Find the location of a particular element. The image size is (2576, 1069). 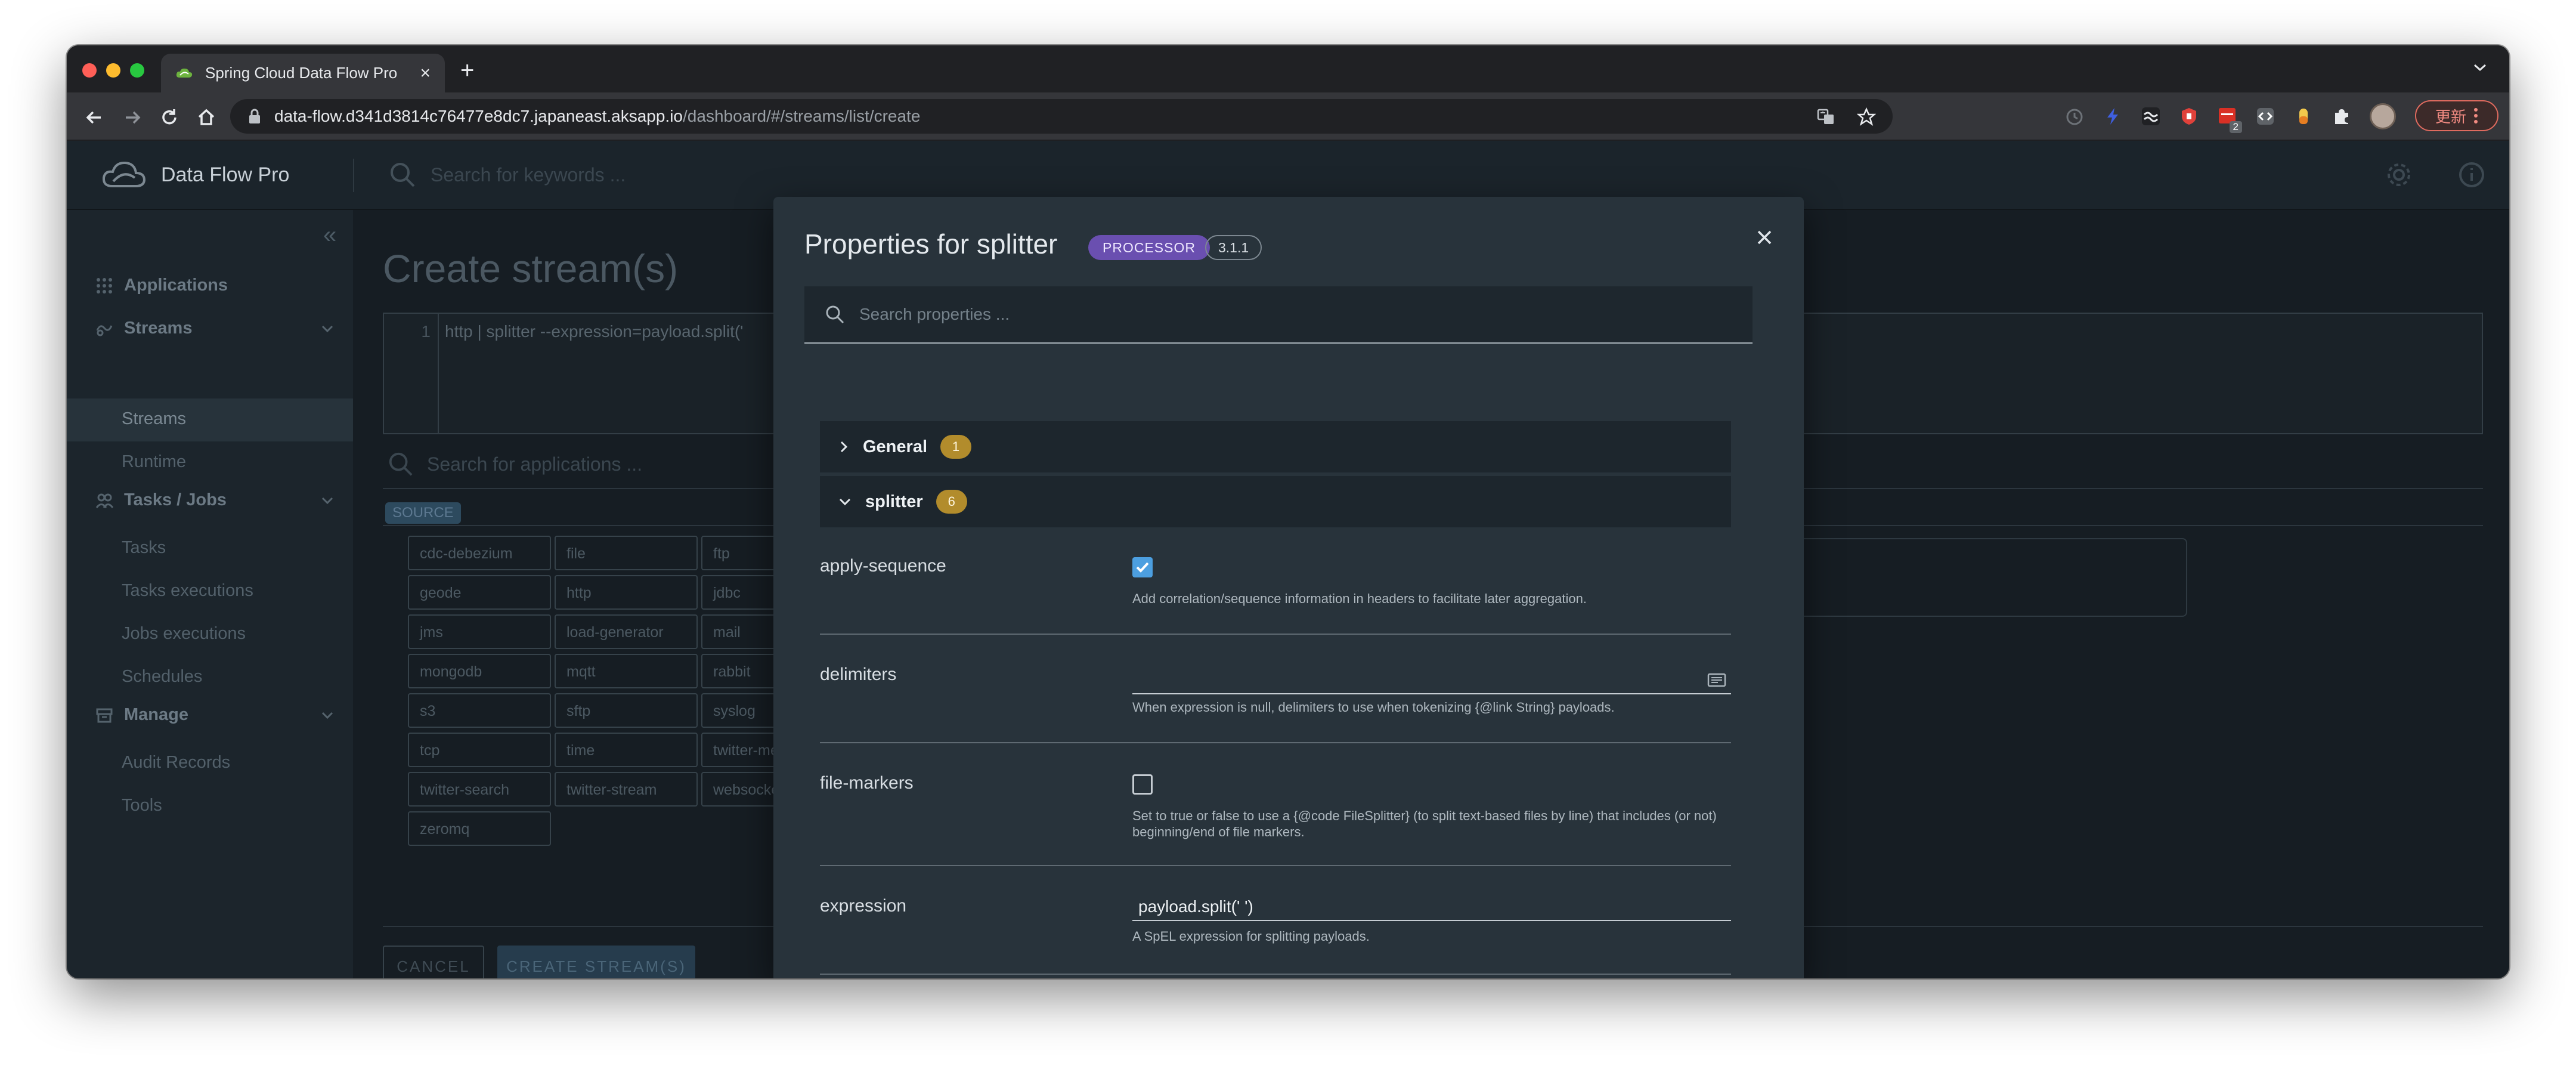

info-icon is located at coordinates (2471, 175).